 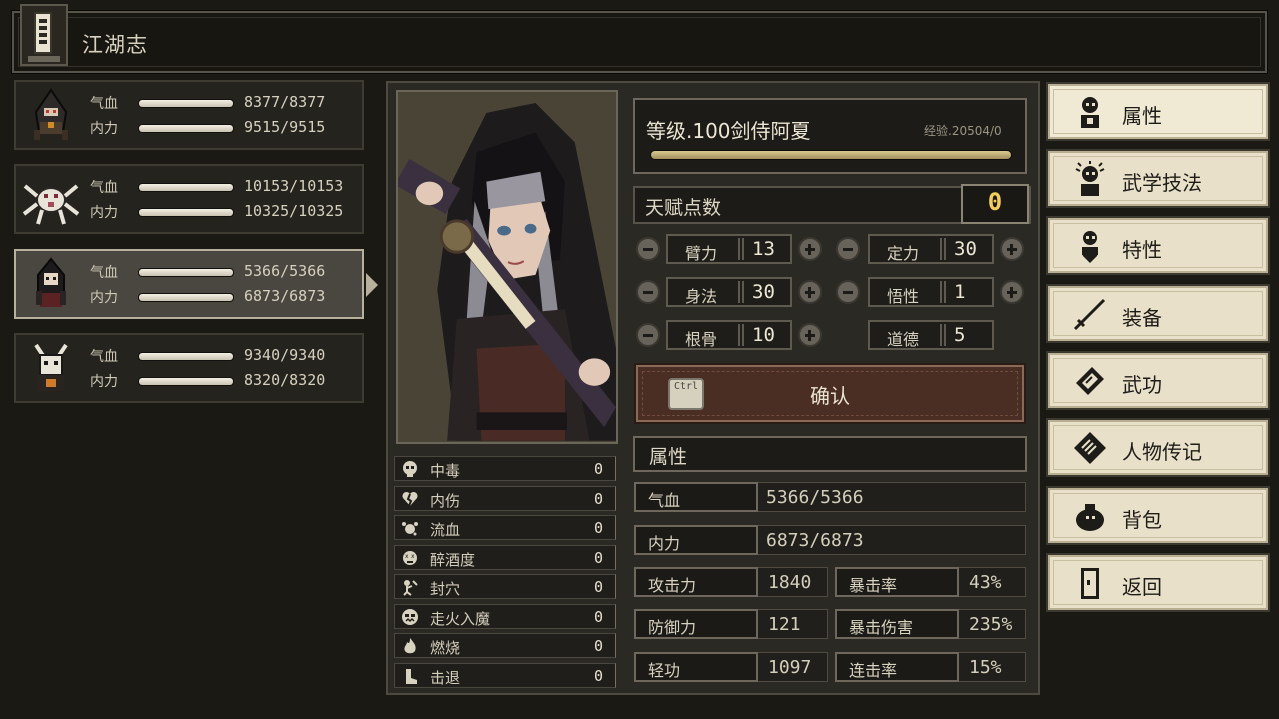 What do you see at coordinates (1142, 250) in the screenshot?
I see `menu-label: 特性` at bounding box center [1142, 250].